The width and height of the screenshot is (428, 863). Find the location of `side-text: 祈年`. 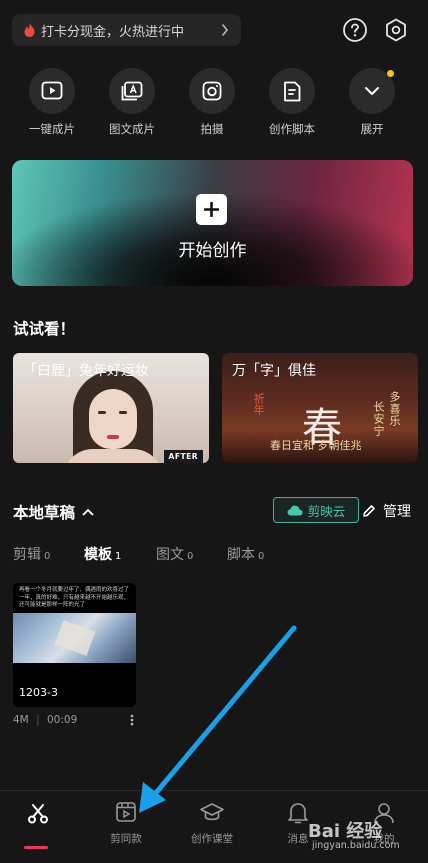

side-text: 祈年 is located at coordinates (258, 404).